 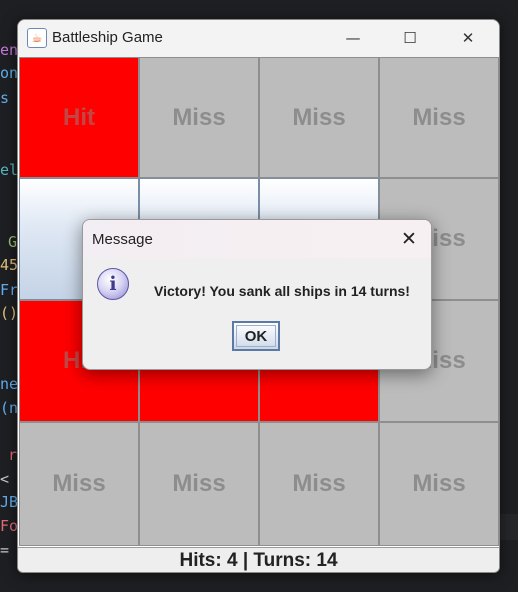 What do you see at coordinates (257, 239) in the screenshot?
I see `dialog-titlebar: Message ✕` at bounding box center [257, 239].